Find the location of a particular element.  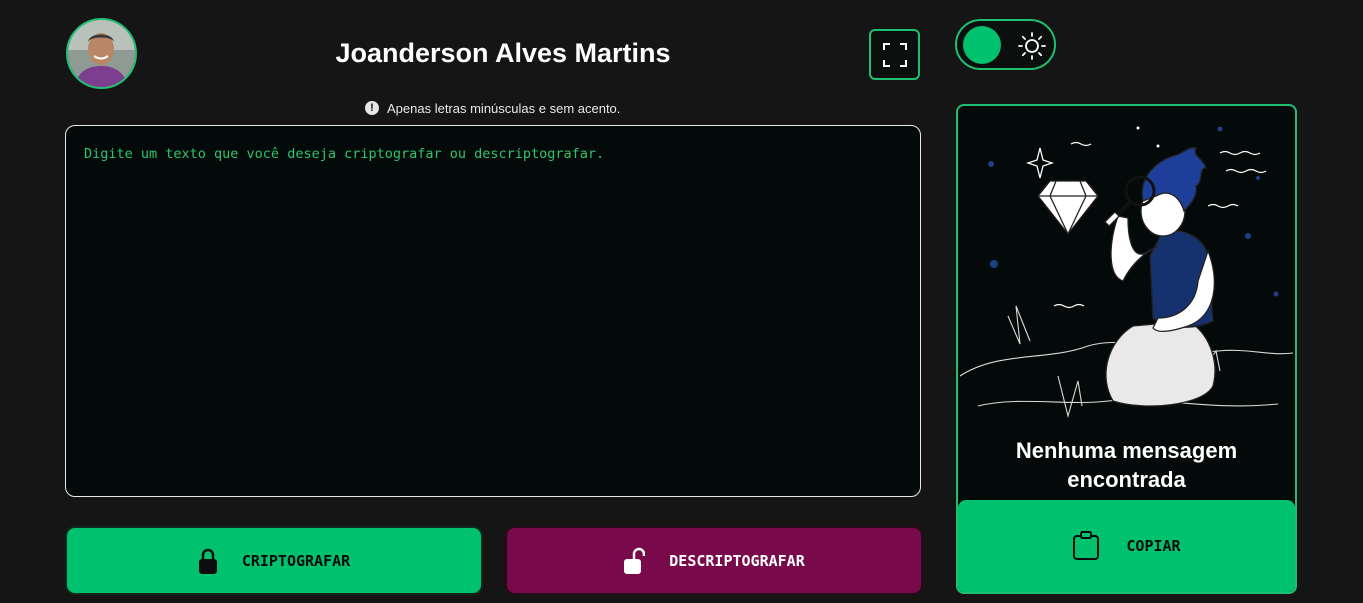

unlock-icon is located at coordinates (635, 560).